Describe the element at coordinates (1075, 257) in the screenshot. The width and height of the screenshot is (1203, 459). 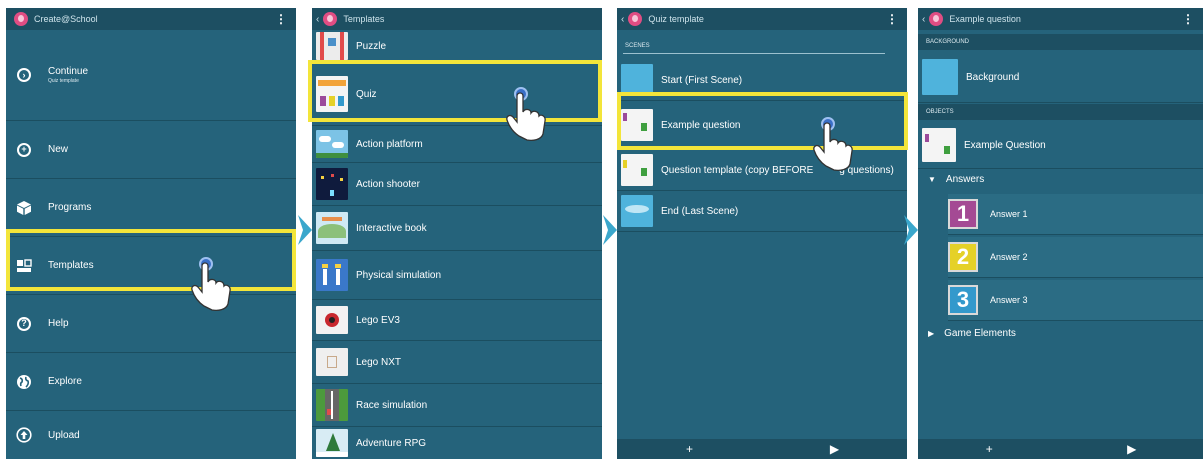
I see `answer-item-2: 2 Answer 2` at that location.